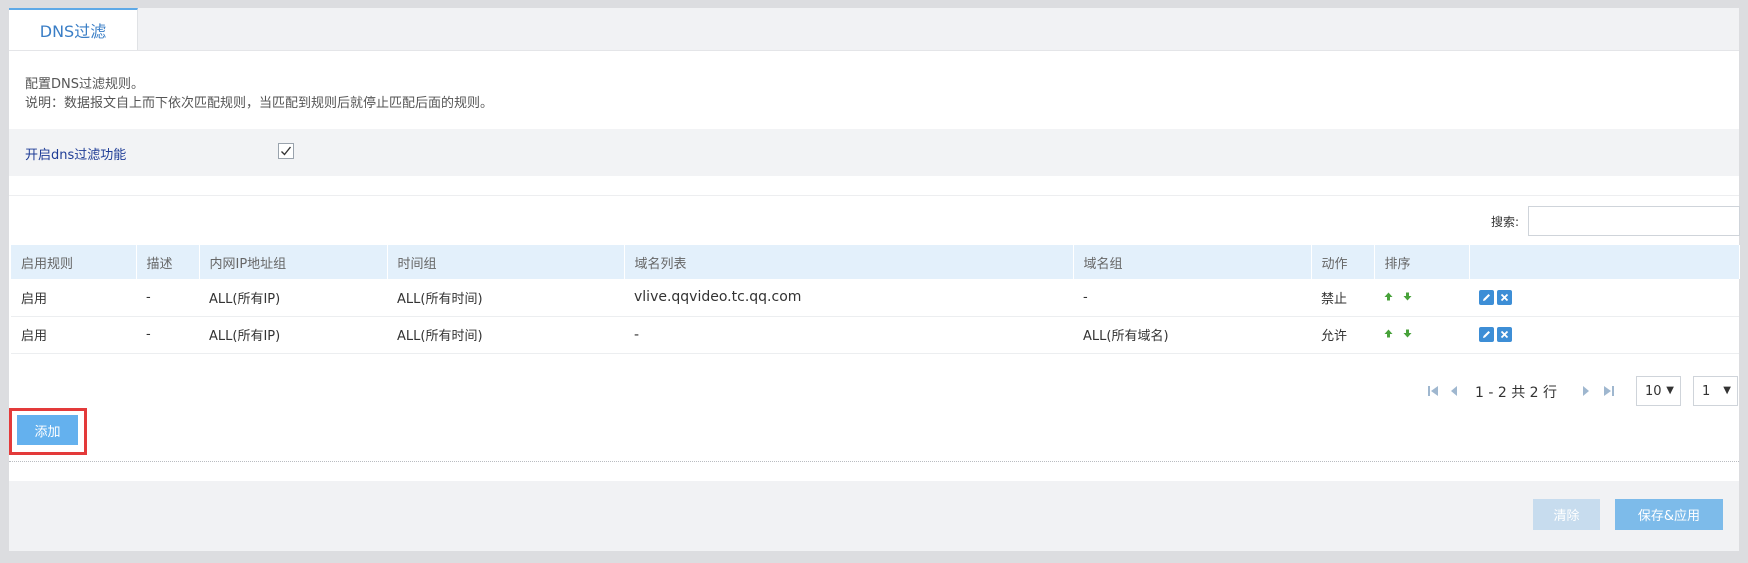 The image size is (1748, 563). Describe the element at coordinates (506, 262) in the screenshot. I see `header-time-group: 时间组` at that location.